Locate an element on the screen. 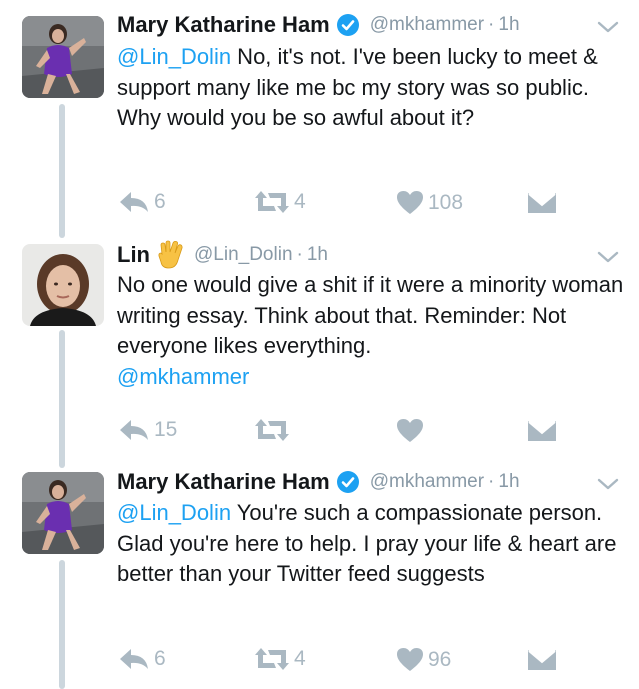 The height and width of the screenshot is (689, 639). vulcan-salute-emoji is located at coordinates (171, 255).